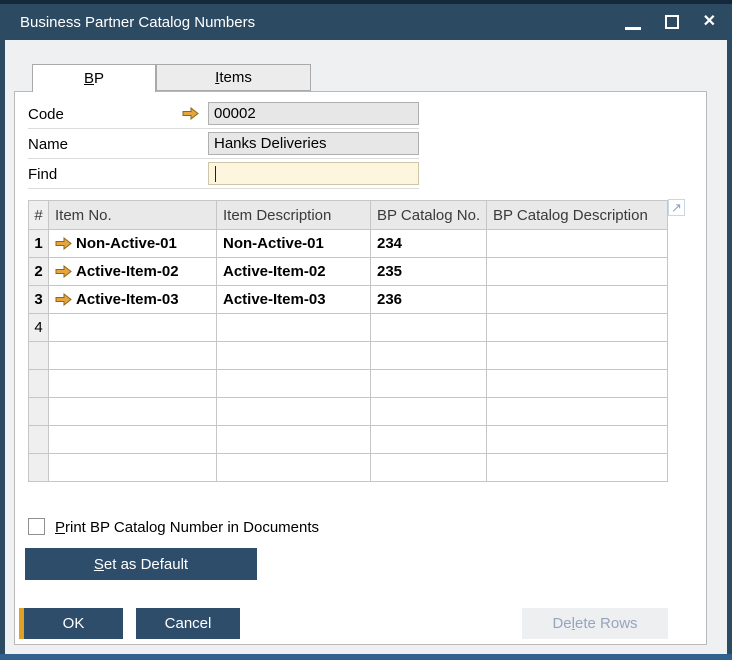 This screenshot has width=732, height=660. I want to click on table-row: 1 Non-Active-01 Non-Active-01 234, so click(348, 243).